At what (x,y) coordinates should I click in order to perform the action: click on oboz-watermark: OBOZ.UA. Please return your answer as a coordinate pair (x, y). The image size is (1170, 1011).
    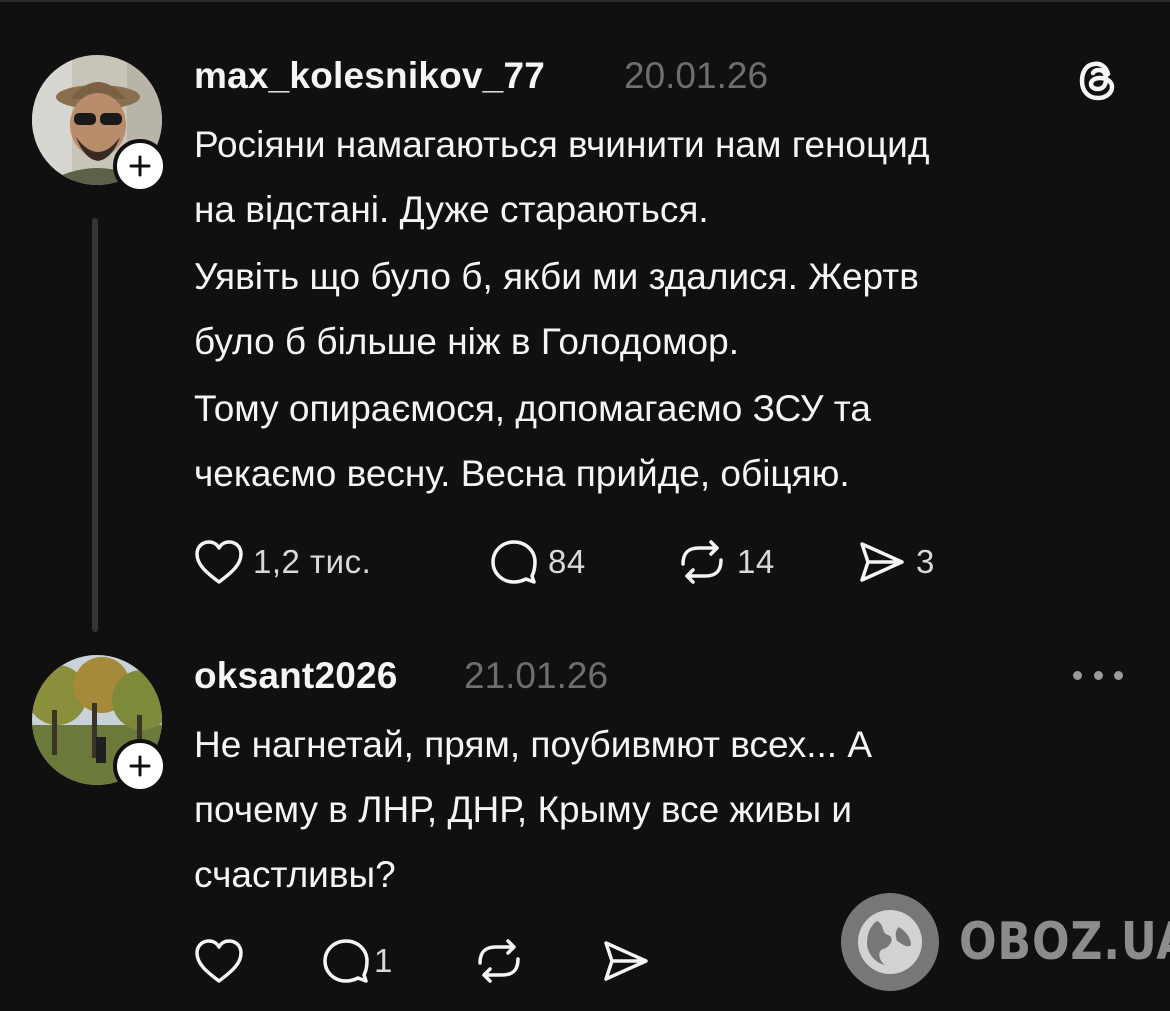
    Looking at the image, I should click on (1005, 942).